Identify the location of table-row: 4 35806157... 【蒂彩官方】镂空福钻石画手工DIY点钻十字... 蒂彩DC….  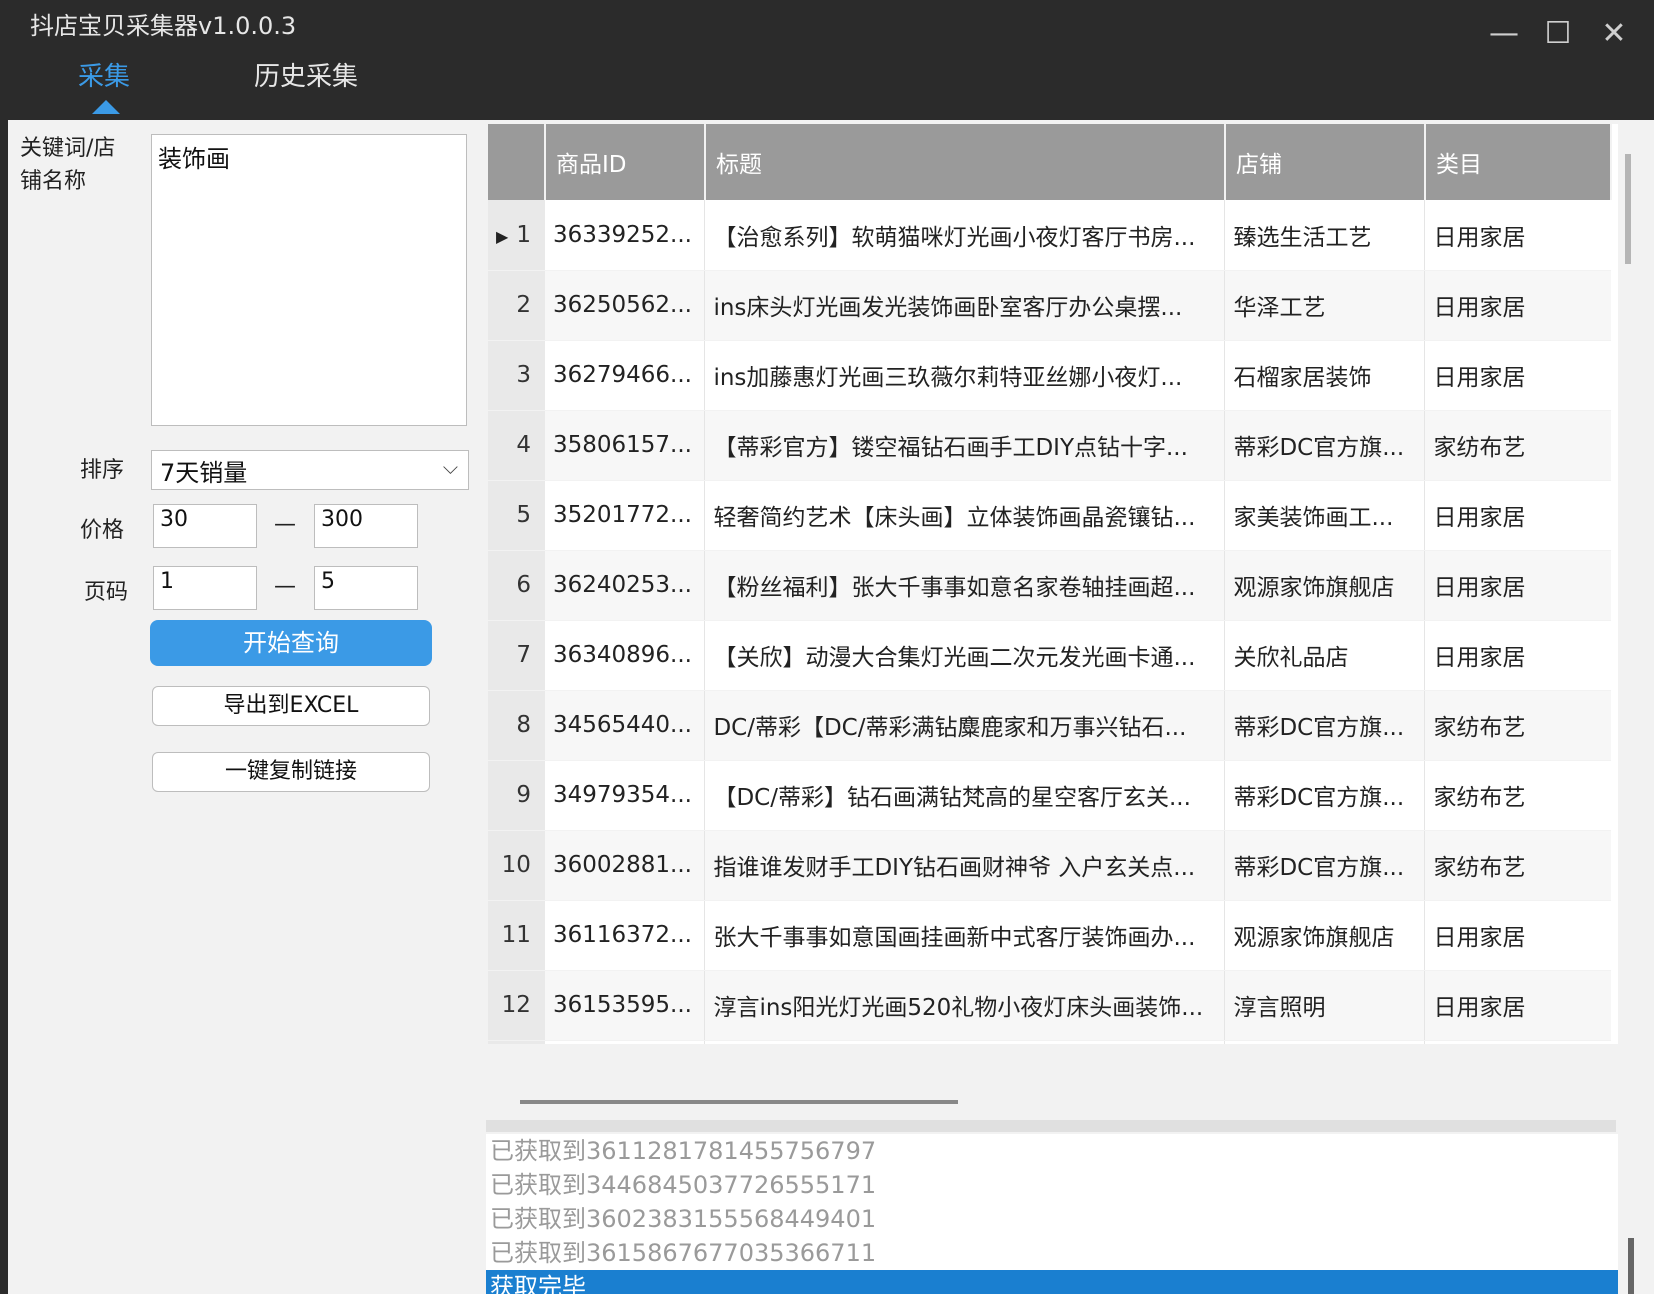
(1049, 445).